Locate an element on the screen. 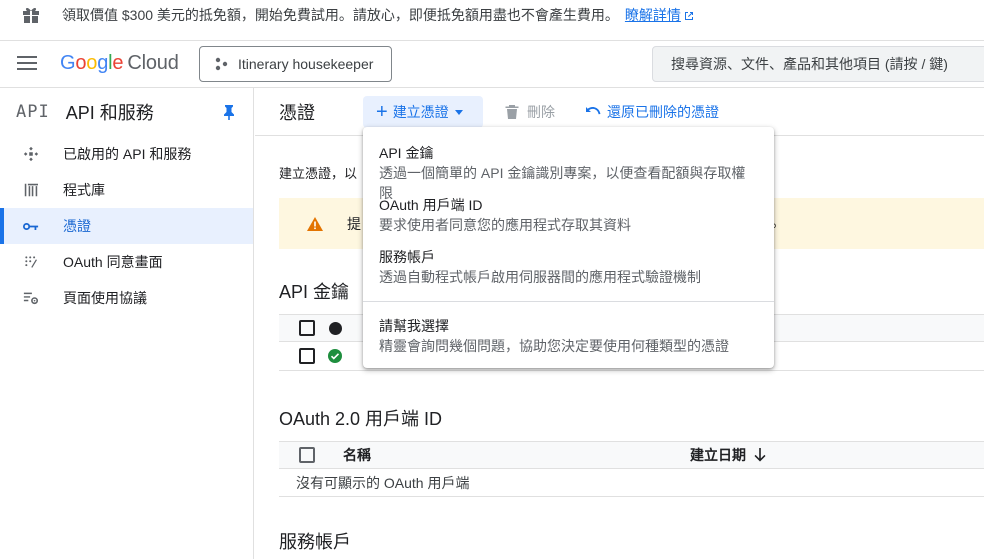 This screenshot has height=559, width=984. restore-deleted-credentials-button: 還原已刪除的憑證 is located at coordinates (652, 112).